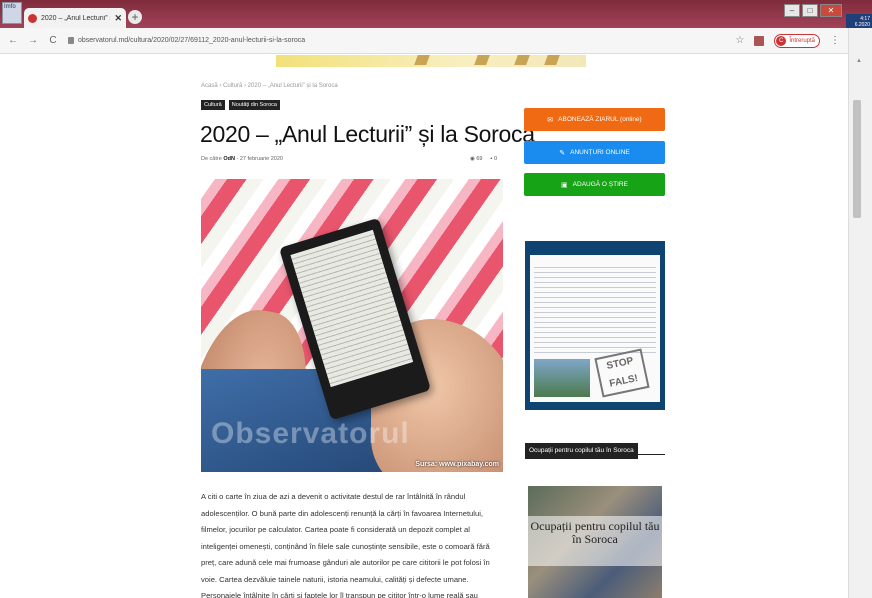  What do you see at coordinates (600, 152) in the screenshot?
I see `online-ads-label: ANUNȚURI ONLINE` at bounding box center [600, 152].